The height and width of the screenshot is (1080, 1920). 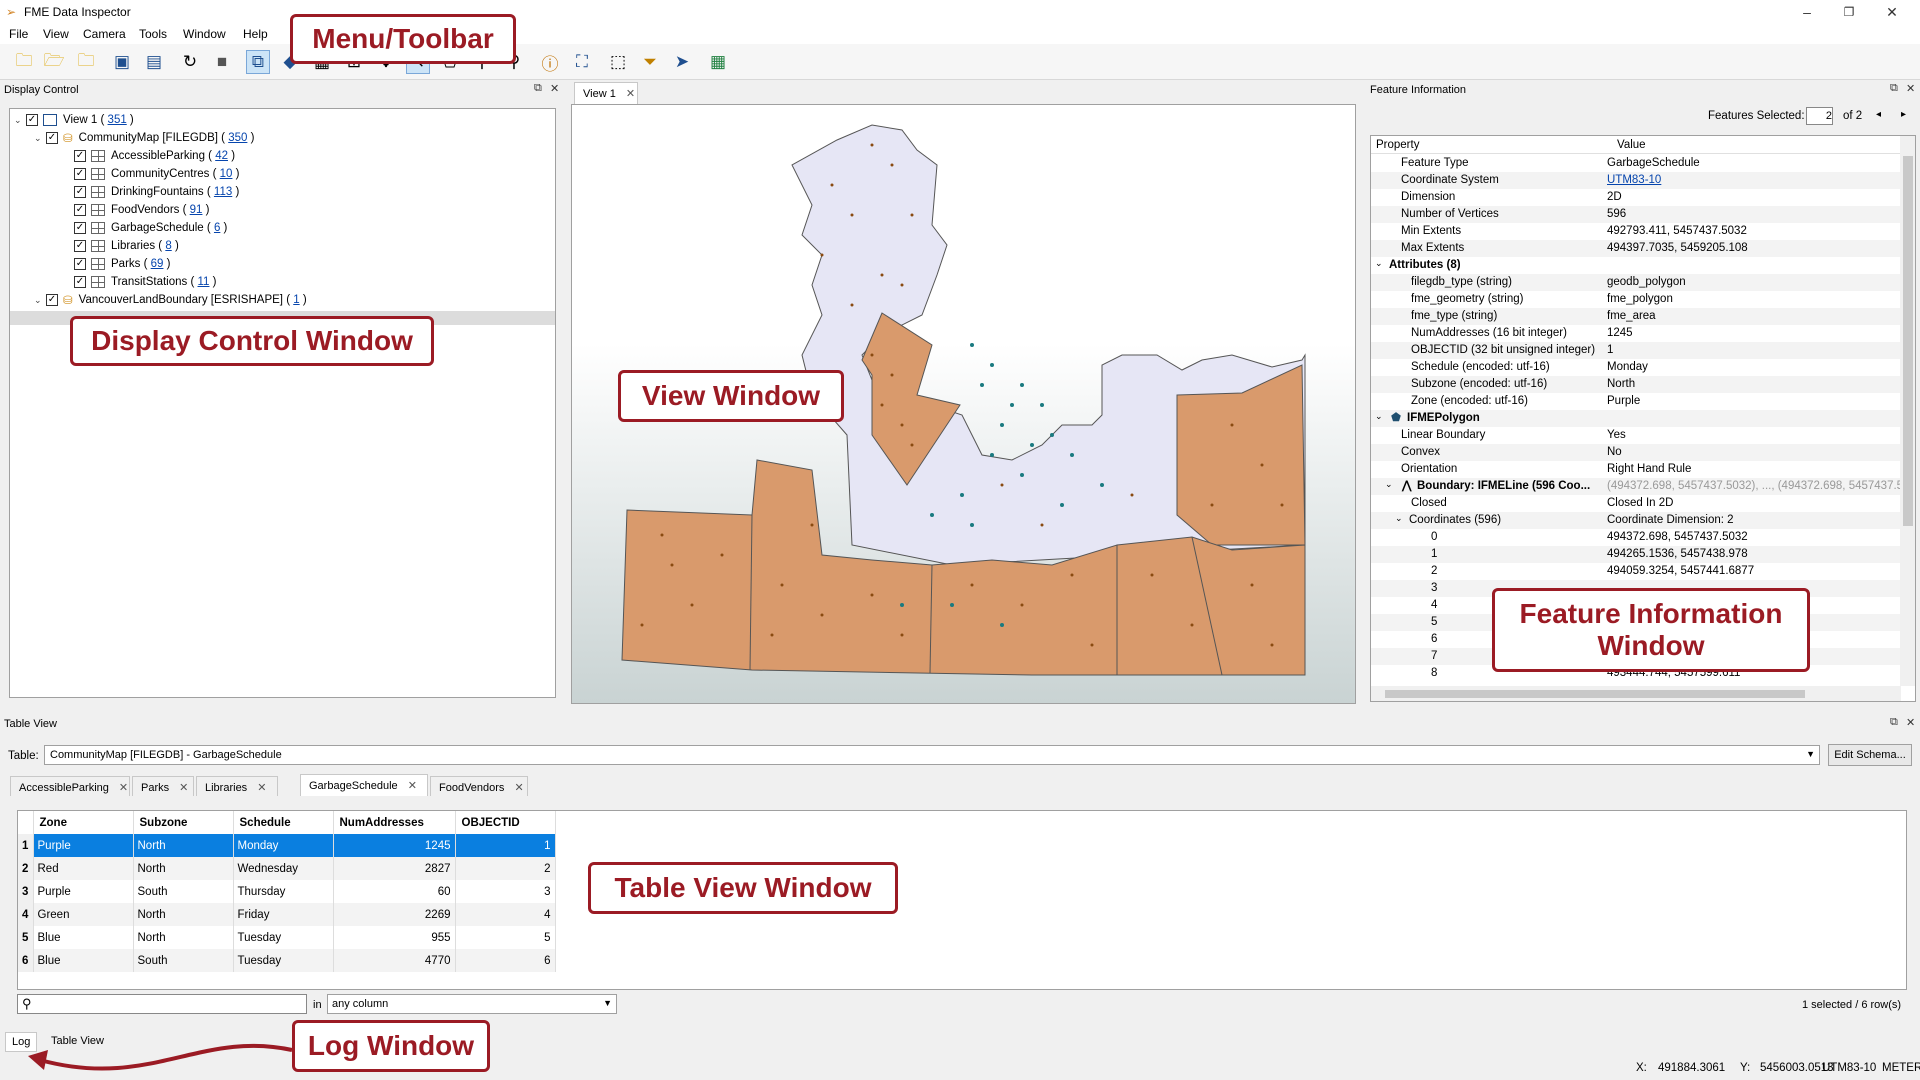 What do you see at coordinates (479, 786) in the screenshot?
I see `tab-foodvendors: FoodVendors ✕` at bounding box center [479, 786].